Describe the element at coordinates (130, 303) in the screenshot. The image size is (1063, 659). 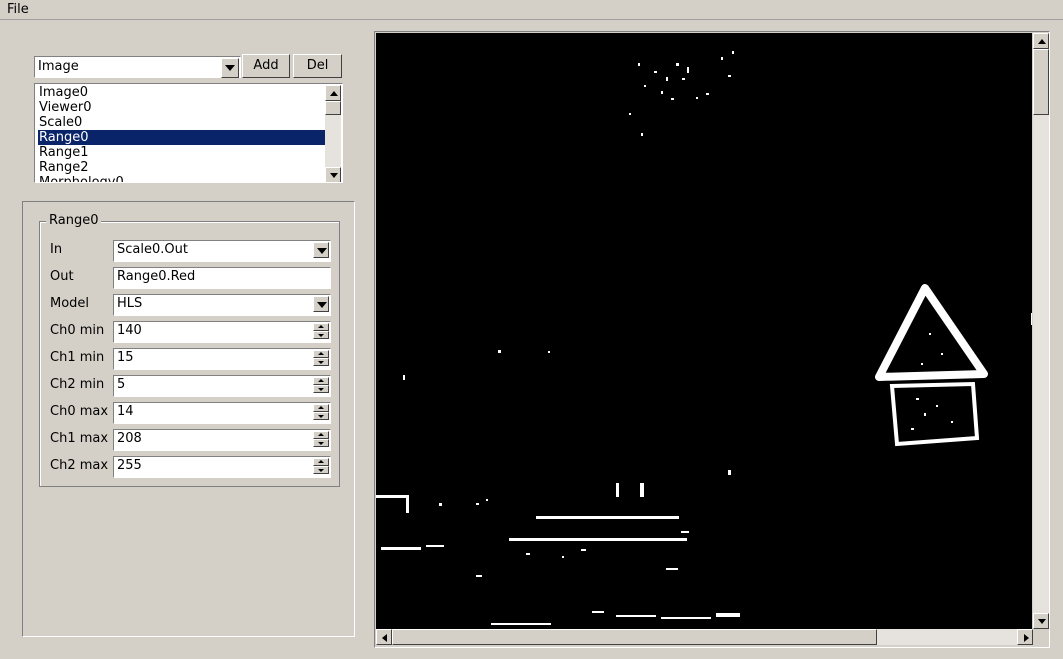
I see `prop-value: HLS` at that location.